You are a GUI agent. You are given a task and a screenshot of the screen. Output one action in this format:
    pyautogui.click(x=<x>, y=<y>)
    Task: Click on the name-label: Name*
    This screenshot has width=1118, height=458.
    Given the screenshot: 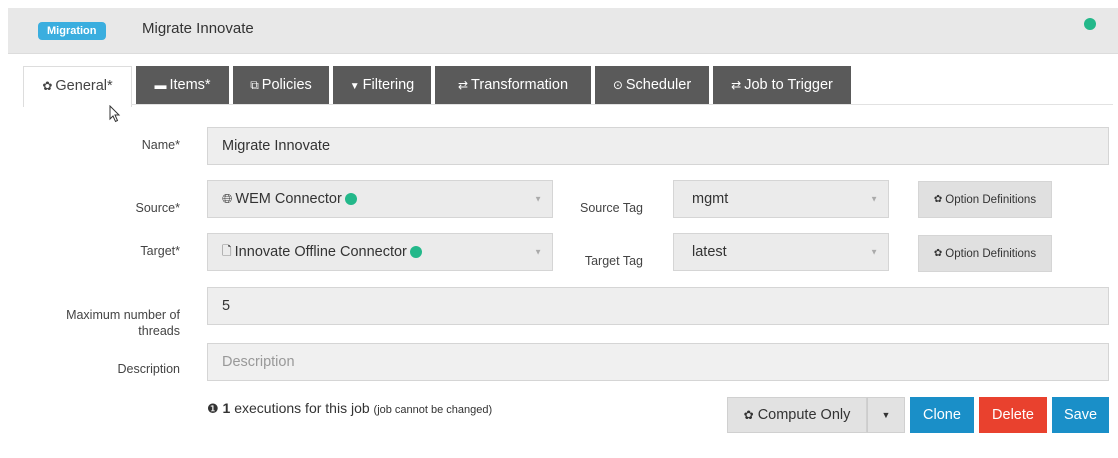 What is the action you would take?
    pyautogui.click(x=160, y=145)
    